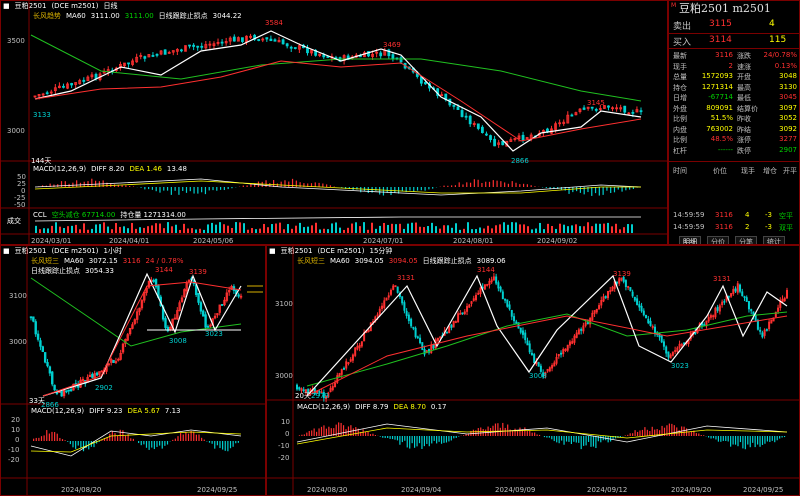 The height and width of the screenshot is (496, 800). Describe the element at coordinates (303, 396) in the screenshot. I see `label-bar-count: 20天` at that location.